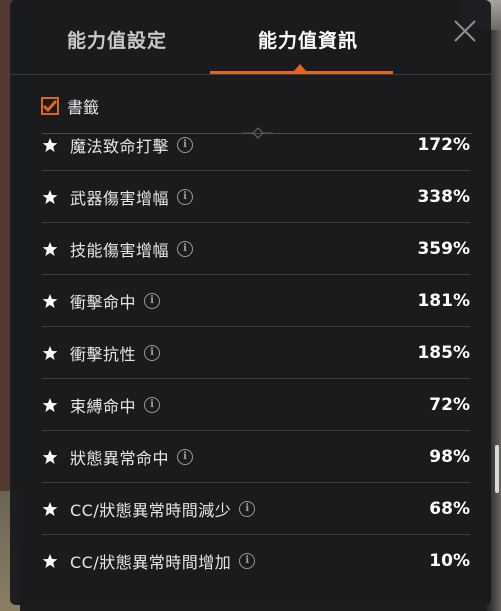 This screenshot has height=611, width=501. Describe the element at coordinates (151, 510) in the screenshot. I see `stat-label: CC/狀態異常時間減少` at that location.